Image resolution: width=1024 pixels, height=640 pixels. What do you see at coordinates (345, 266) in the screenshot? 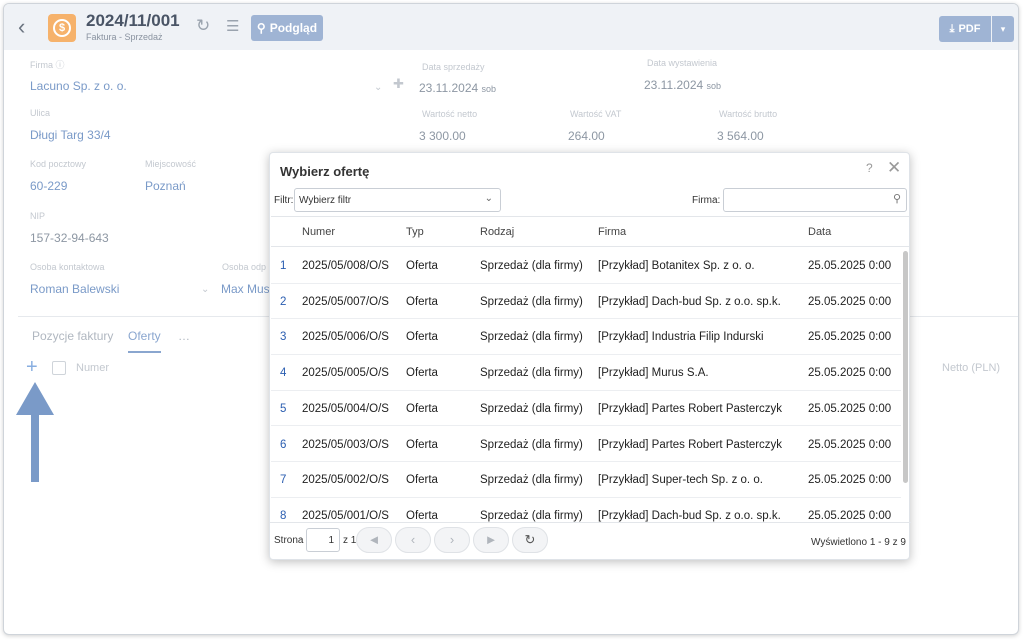
I see `offer-number: 2025/05/008/O/S` at bounding box center [345, 266].